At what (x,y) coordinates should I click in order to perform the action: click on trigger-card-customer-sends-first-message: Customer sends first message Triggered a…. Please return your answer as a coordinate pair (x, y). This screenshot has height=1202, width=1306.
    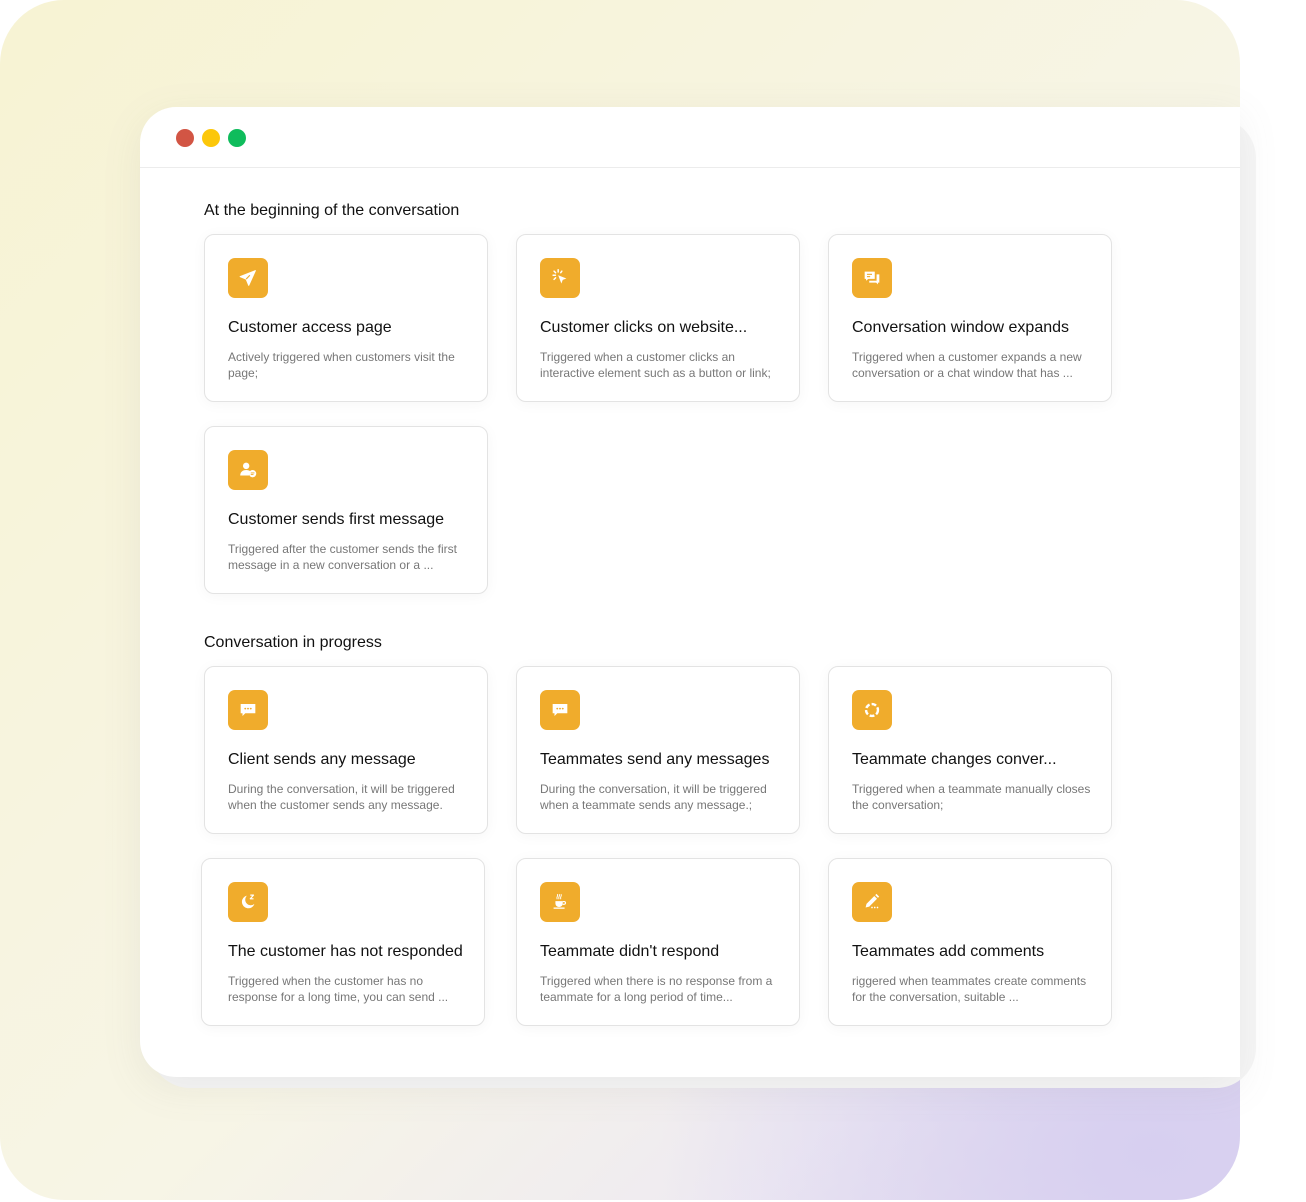
    Looking at the image, I should click on (346, 510).